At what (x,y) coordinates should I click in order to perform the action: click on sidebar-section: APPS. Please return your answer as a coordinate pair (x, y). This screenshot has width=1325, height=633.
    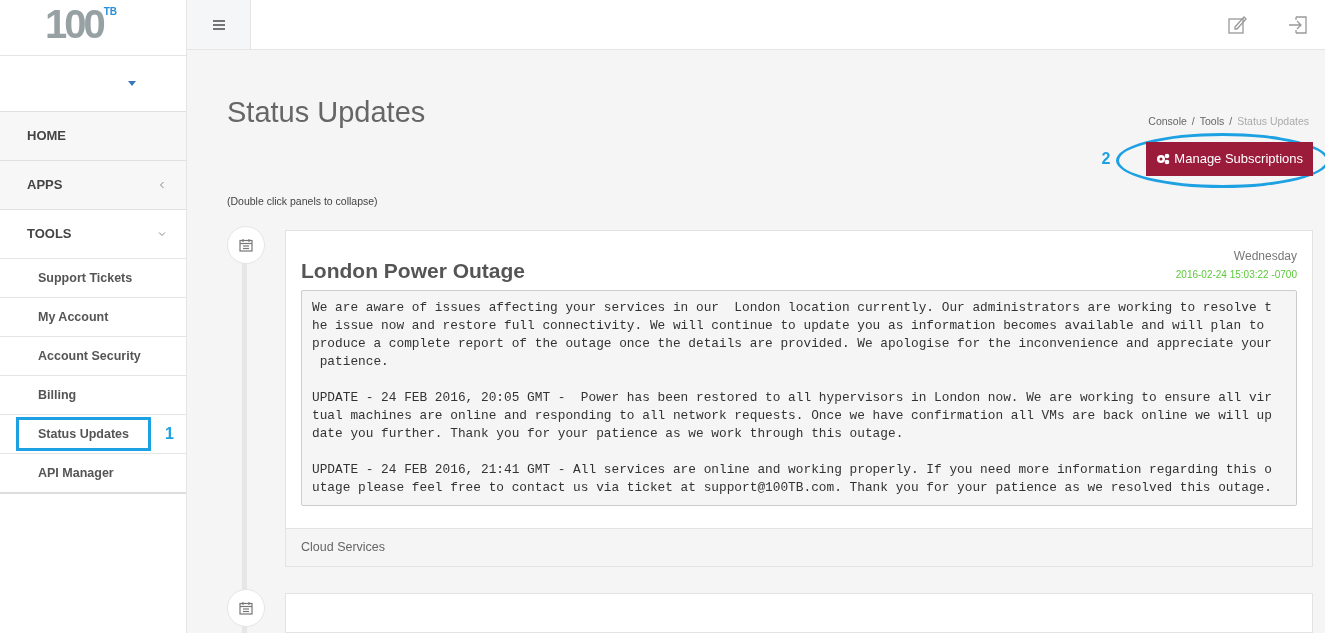
    Looking at the image, I should click on (93, 184).